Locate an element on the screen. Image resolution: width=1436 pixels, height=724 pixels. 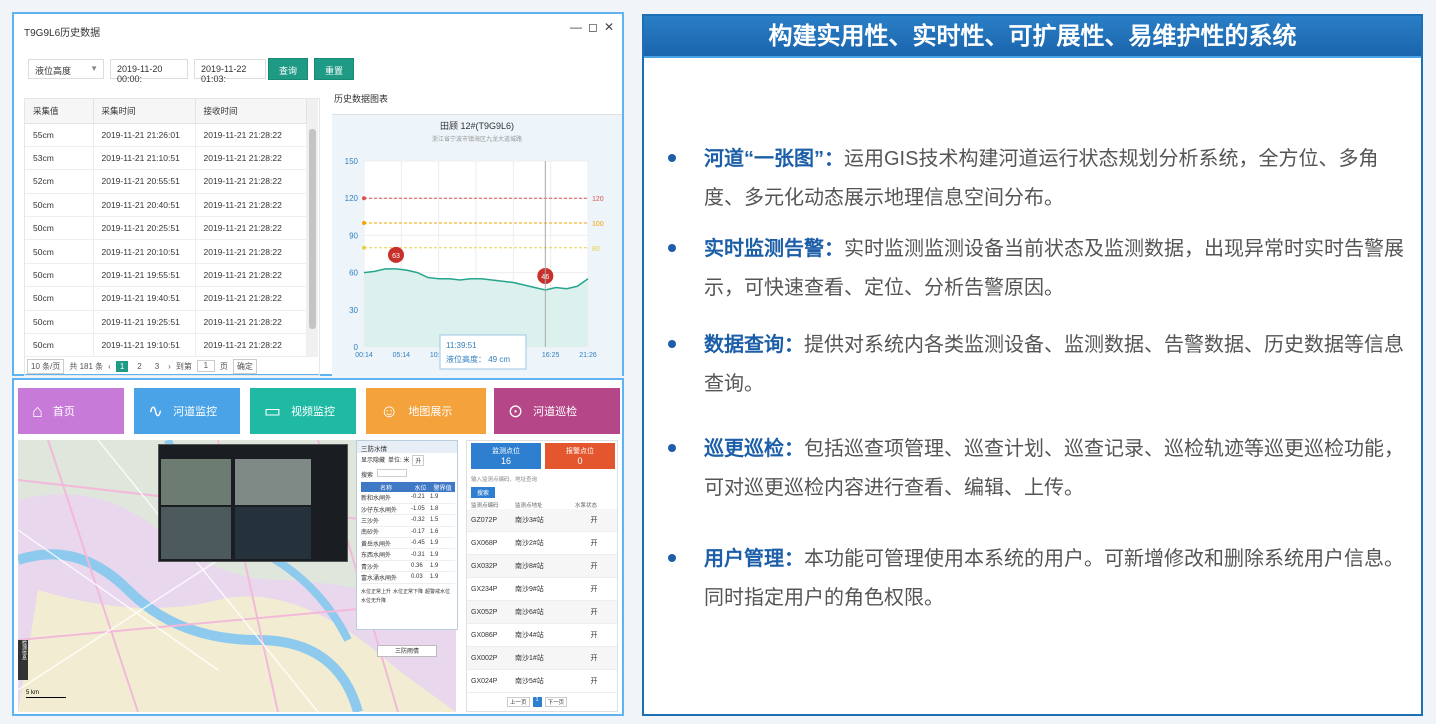
metric-select: 液位高度 ▼ is located at coordinates (66, 69).